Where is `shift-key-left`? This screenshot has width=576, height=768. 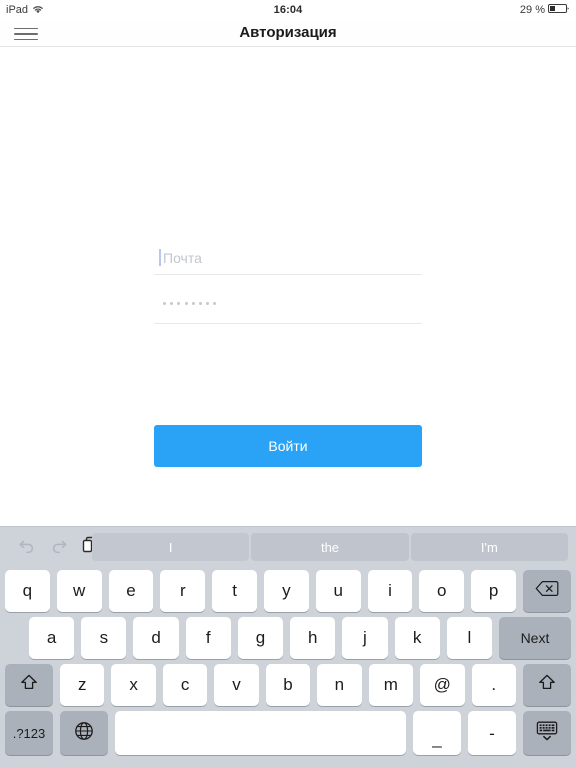
shift-key-left is located at coordinates (29, 685).